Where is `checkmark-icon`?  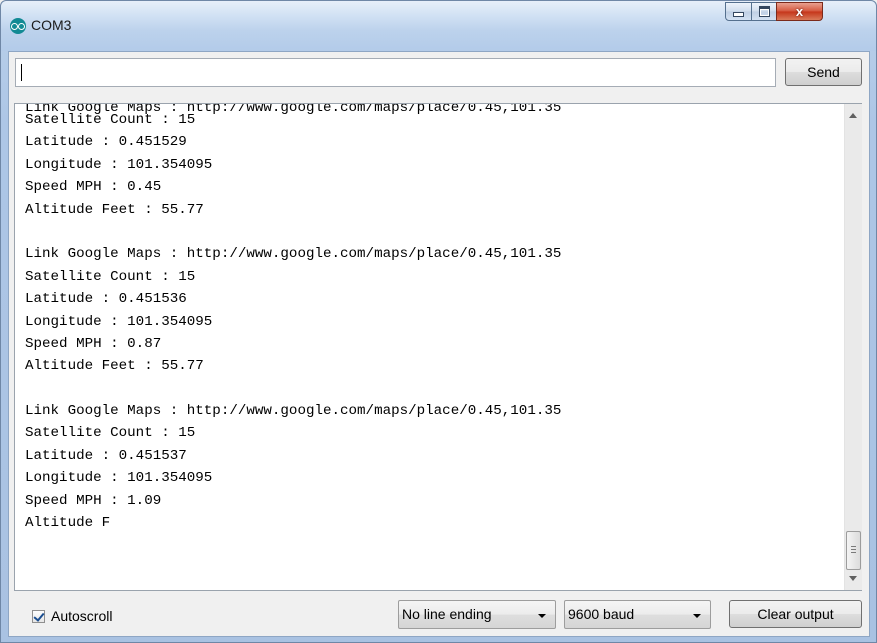
checkmark-icon is located at coordinates (39, 615).